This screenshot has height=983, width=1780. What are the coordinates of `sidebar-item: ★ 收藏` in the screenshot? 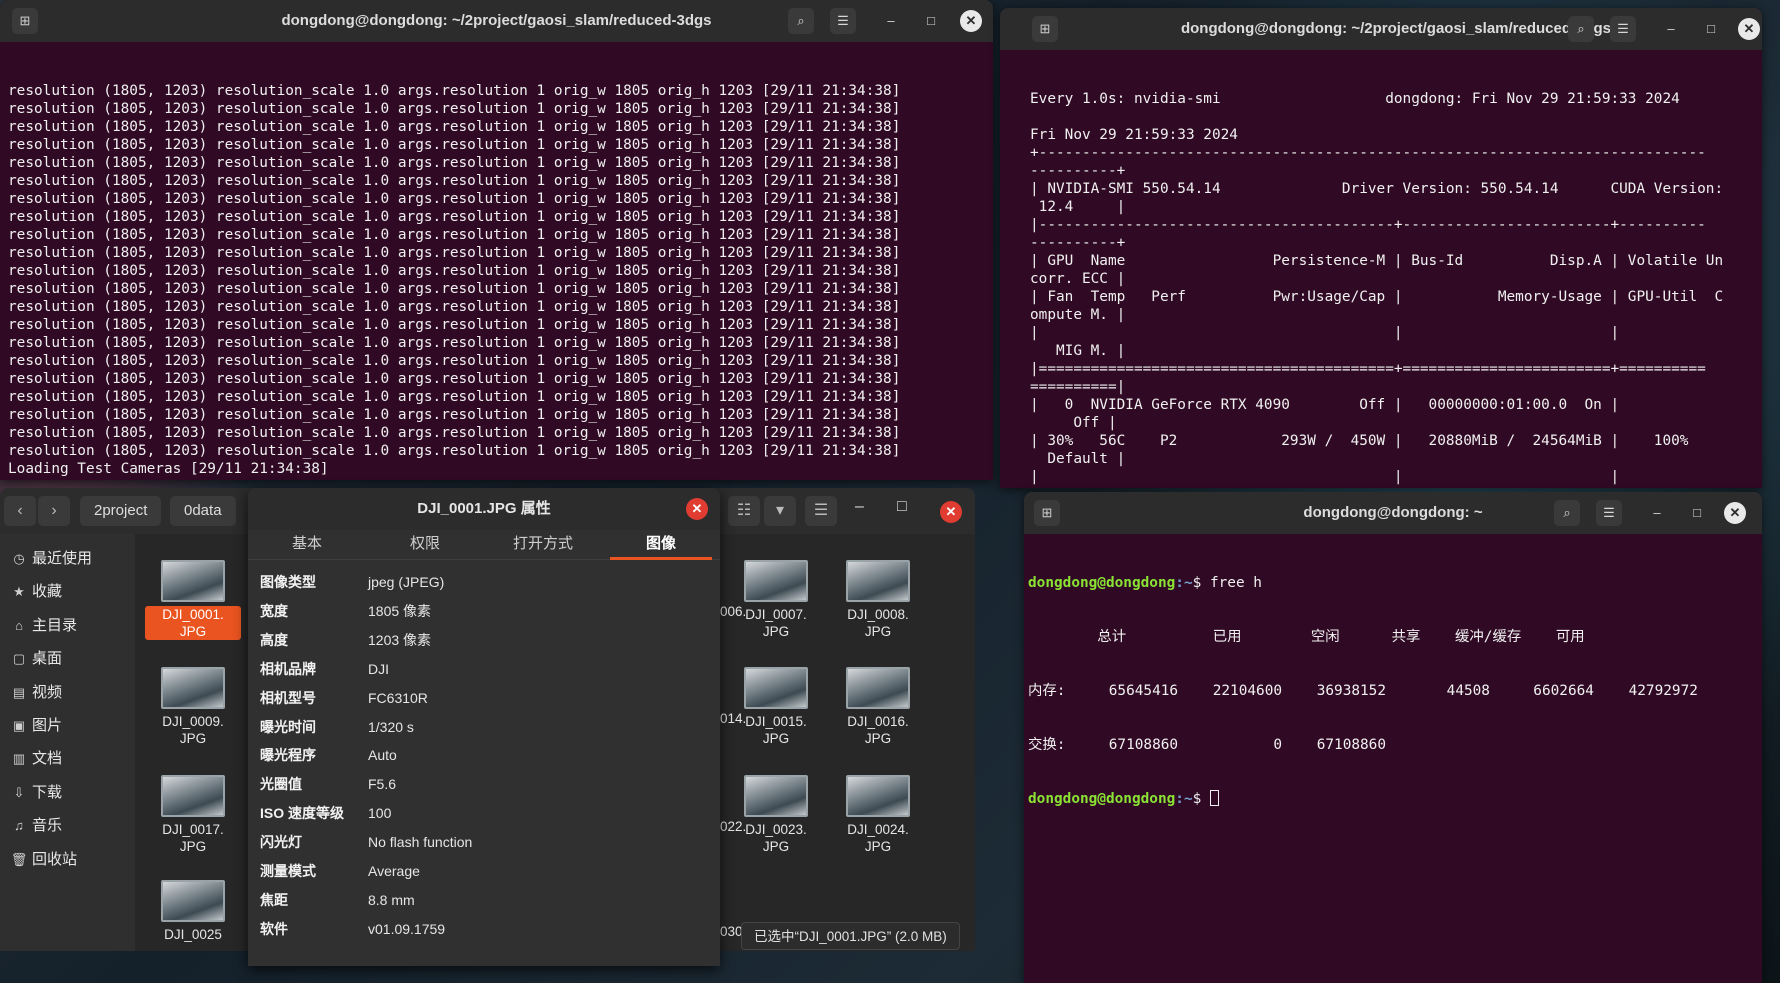 It's located at (67, 592).